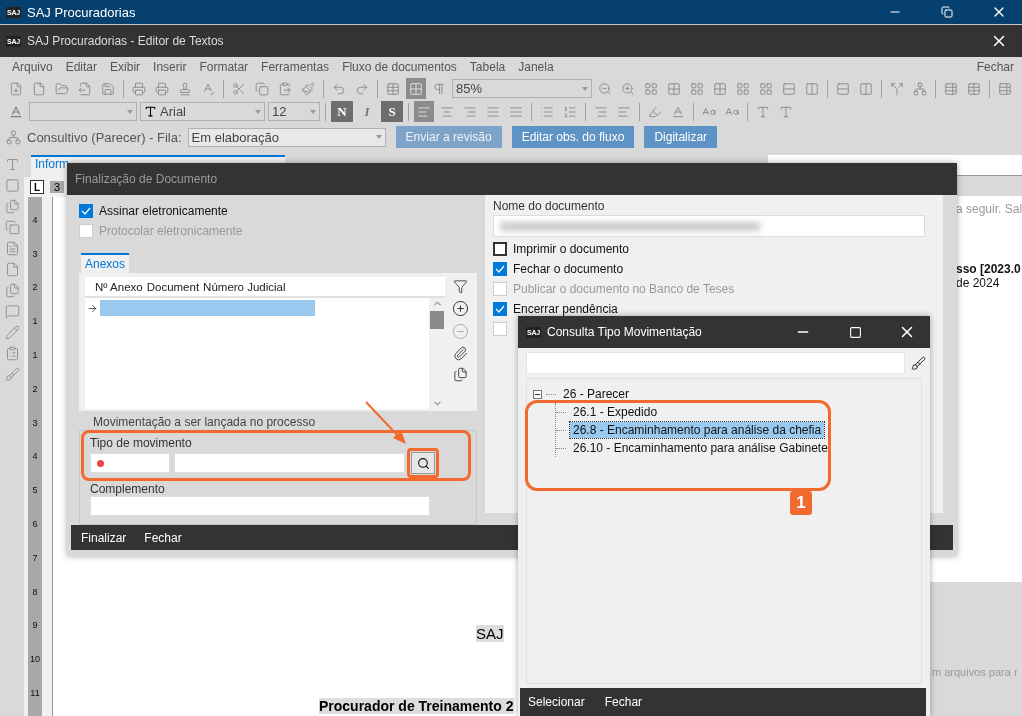 This screenshot has height=716, width=1022. What do you see at coordinates (35, 490) in the screenshot?
I see `ruler-number: 5` at bounding box center [35, 490].